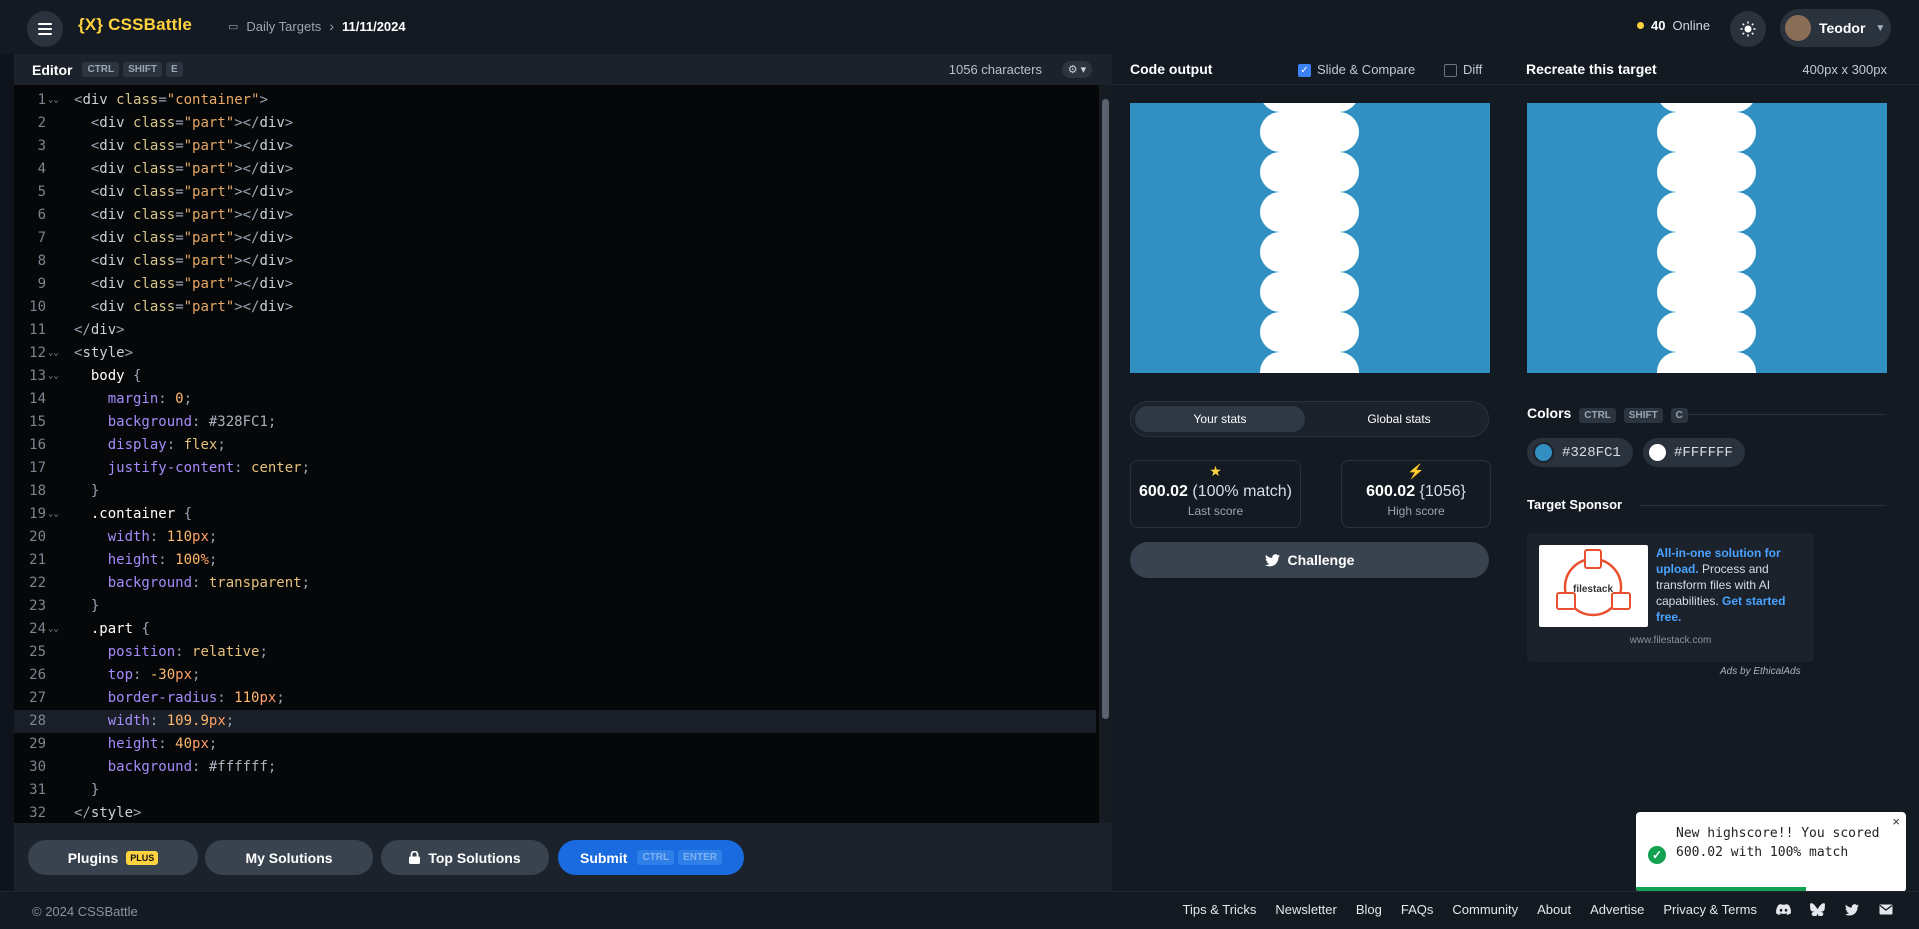 Image resolution: width=1919 pixels, height=929 pixels. Describe the element at coordinates (1896, 821) in the screenshot. I see `close-icon: ×` at that location.